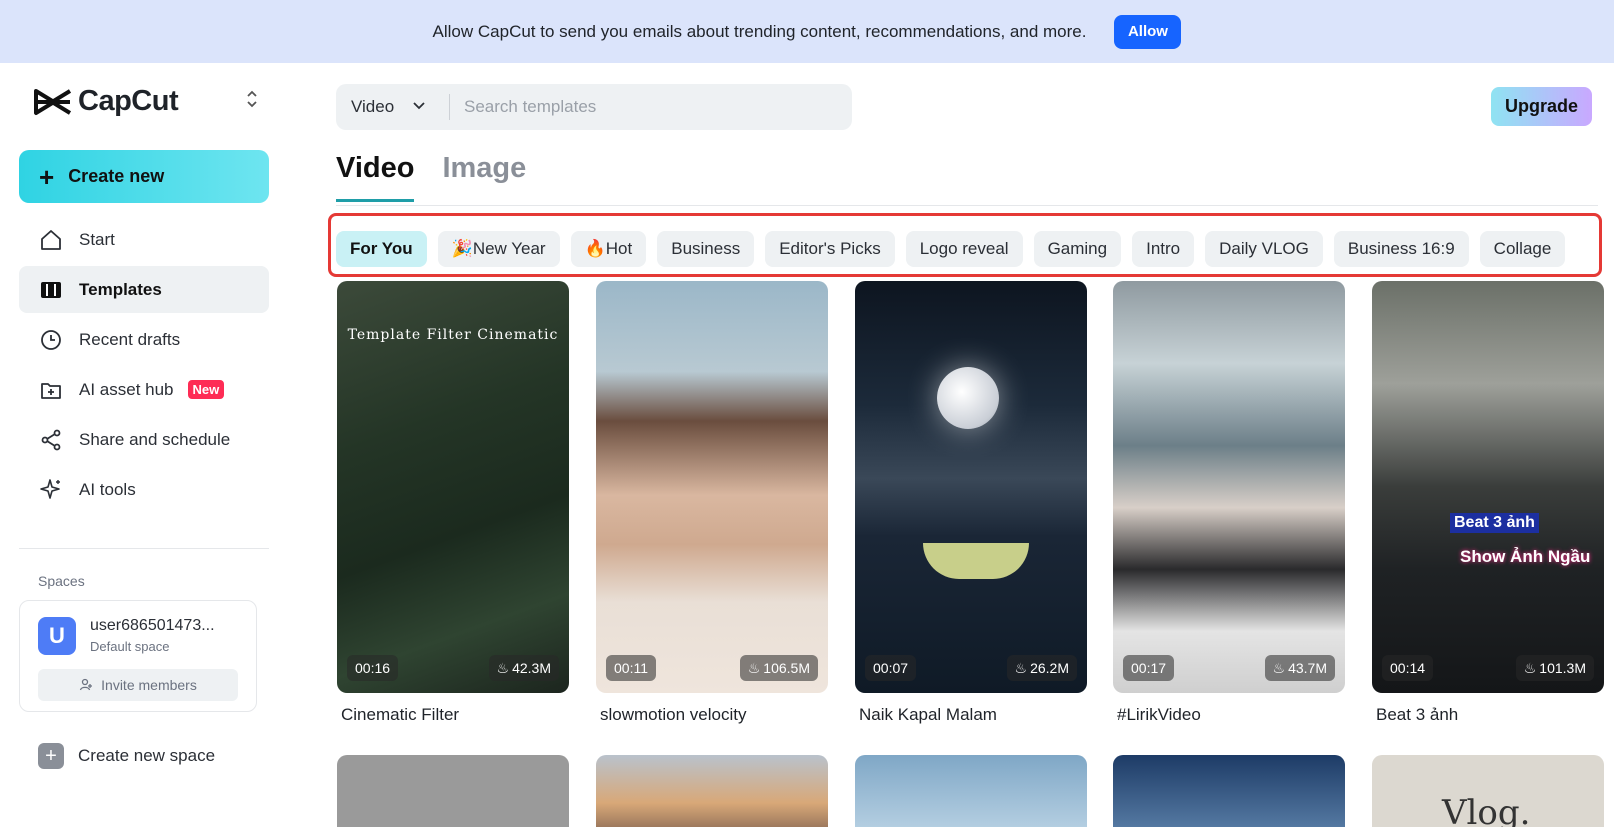 This screenshot has height=827, width=1614. I want to click on invite-members-button: Invite members, so click(138, 685).